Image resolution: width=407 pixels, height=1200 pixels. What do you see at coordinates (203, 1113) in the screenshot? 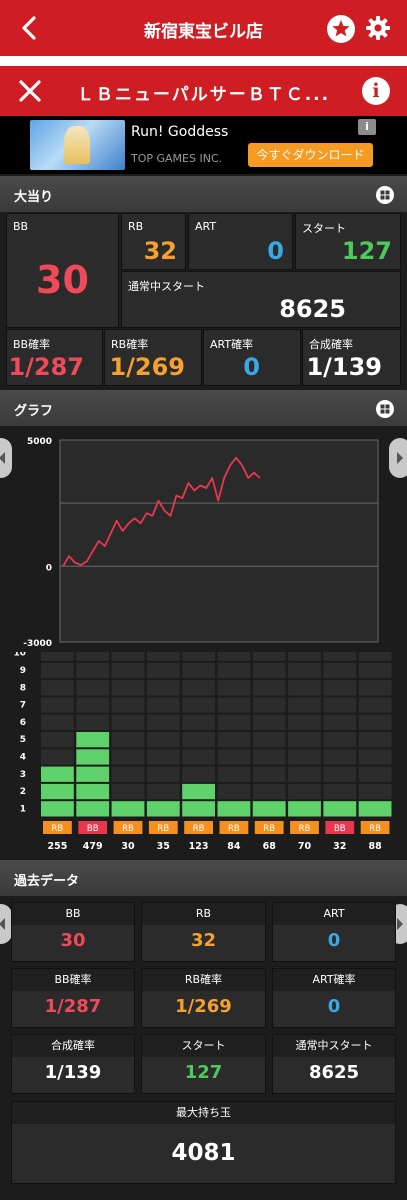
I see `past-max-balls-label: 最大持ち玉` at bounding box center [203, 1113].